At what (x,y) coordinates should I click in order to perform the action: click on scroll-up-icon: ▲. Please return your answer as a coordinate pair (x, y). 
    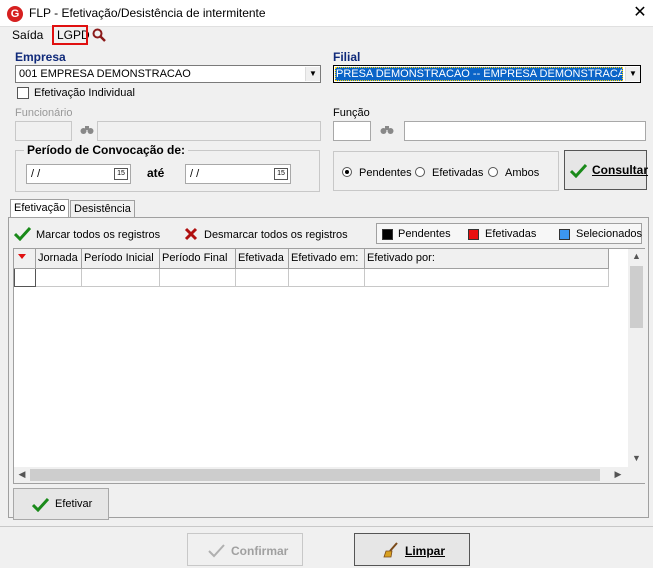
    Looking at the image, I should click on (636, 256).